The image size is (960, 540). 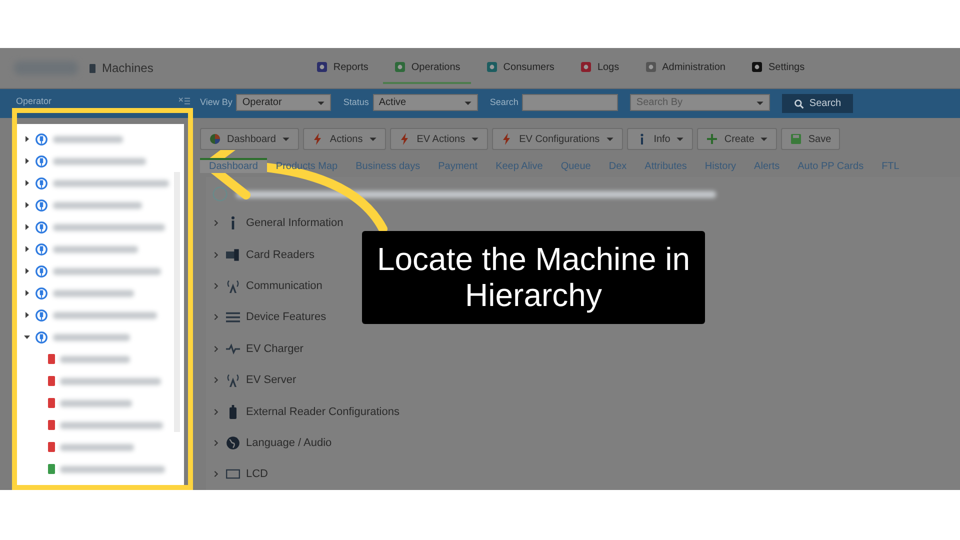 What do you see at coordinates (306, 412) in the screenshot?
I see `section-row: External Reader Configurations` at bounding box center [306, 412].